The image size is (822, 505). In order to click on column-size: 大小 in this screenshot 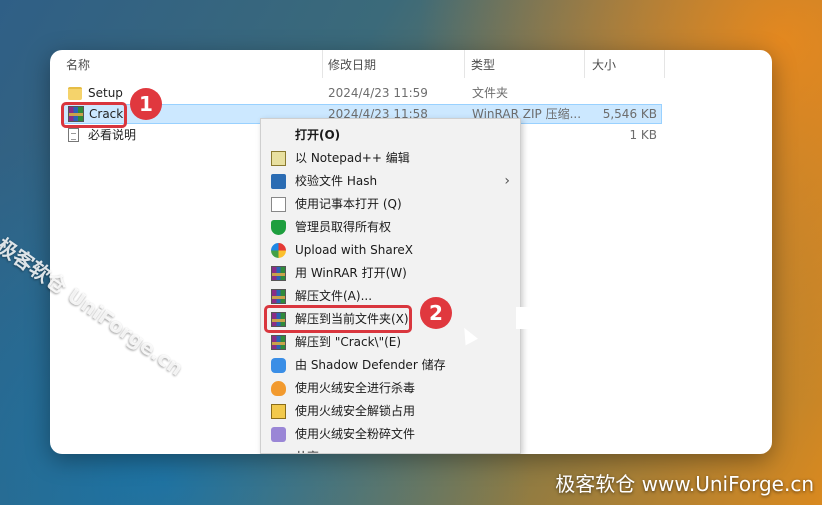, I will do `click(604, 64)`.